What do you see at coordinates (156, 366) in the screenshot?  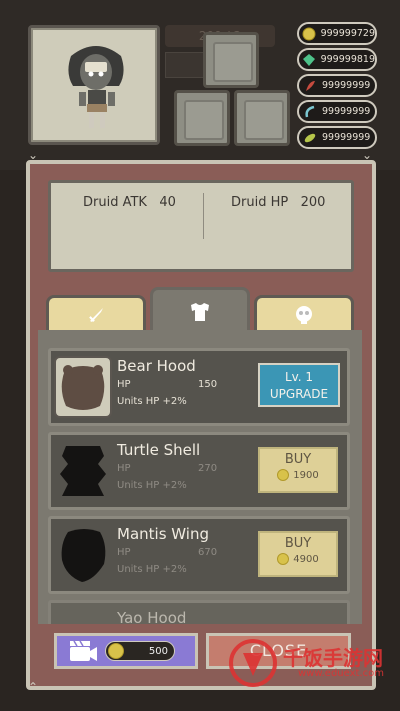 I see `item-name: Bear Hood` at bounding box center [156, 366].